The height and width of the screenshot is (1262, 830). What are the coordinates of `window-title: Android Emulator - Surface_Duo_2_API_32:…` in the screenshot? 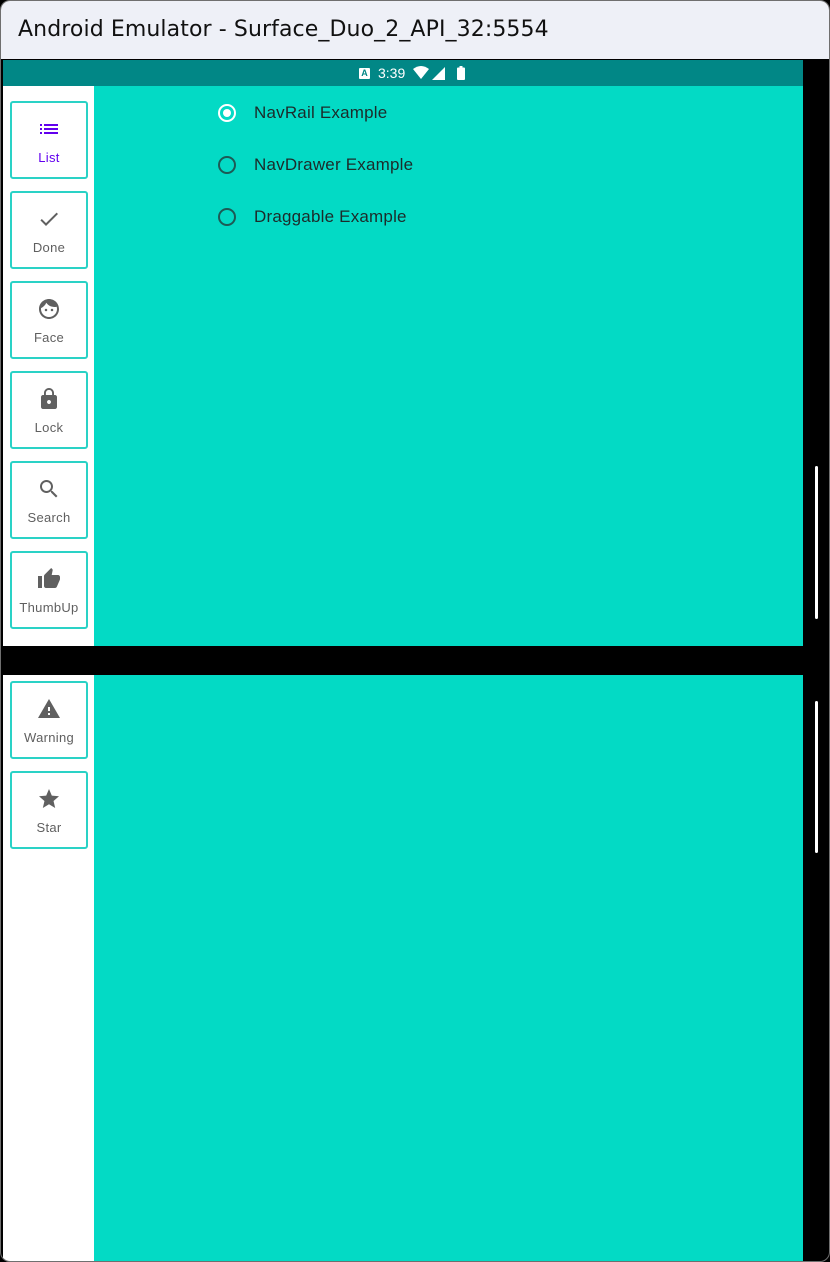 It's located at (283, 29).